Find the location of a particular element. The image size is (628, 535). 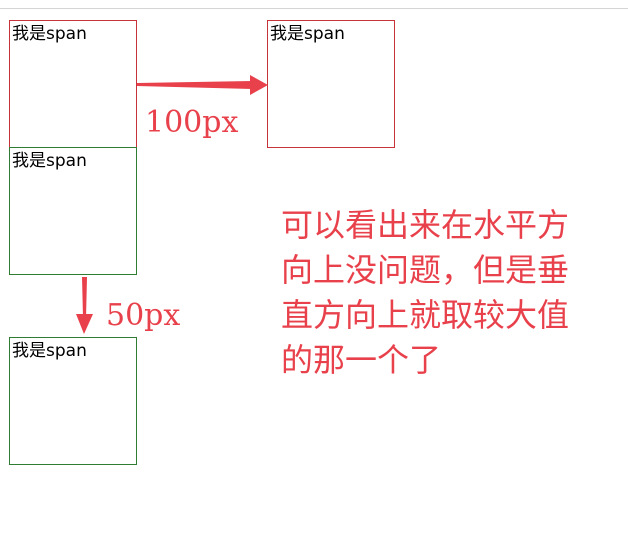

arrow-down-icon is located at coordinates (84, 305).